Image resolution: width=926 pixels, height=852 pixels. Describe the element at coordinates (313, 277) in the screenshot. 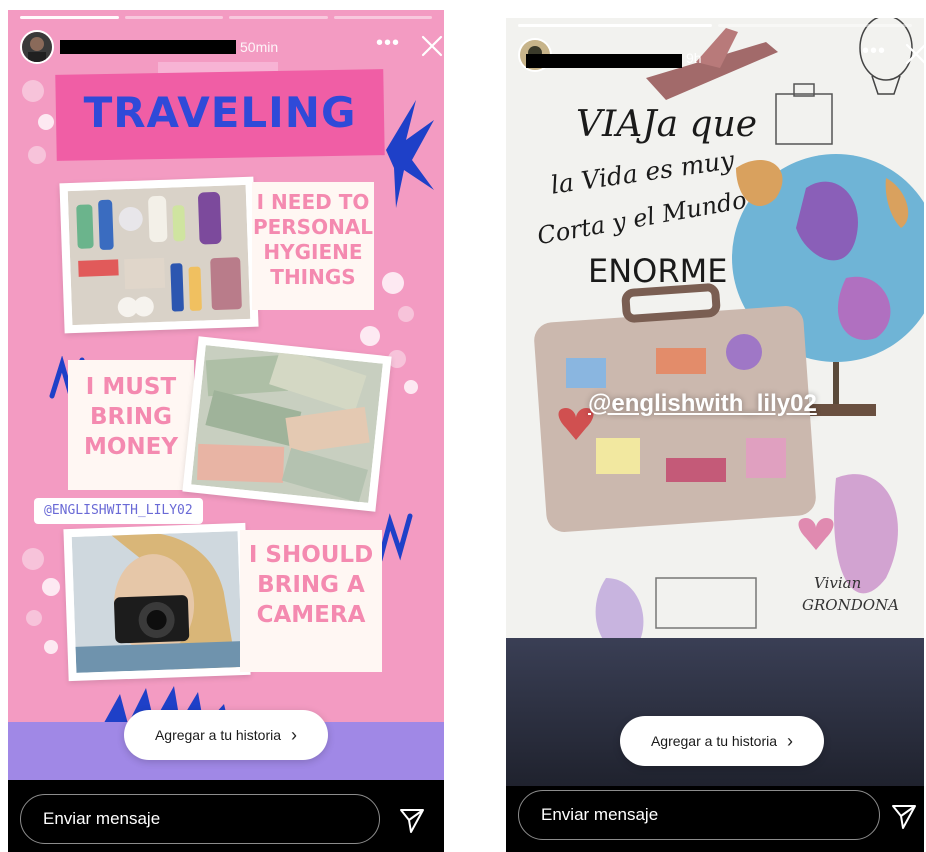

I see `caption-line: THINGS` at that location.